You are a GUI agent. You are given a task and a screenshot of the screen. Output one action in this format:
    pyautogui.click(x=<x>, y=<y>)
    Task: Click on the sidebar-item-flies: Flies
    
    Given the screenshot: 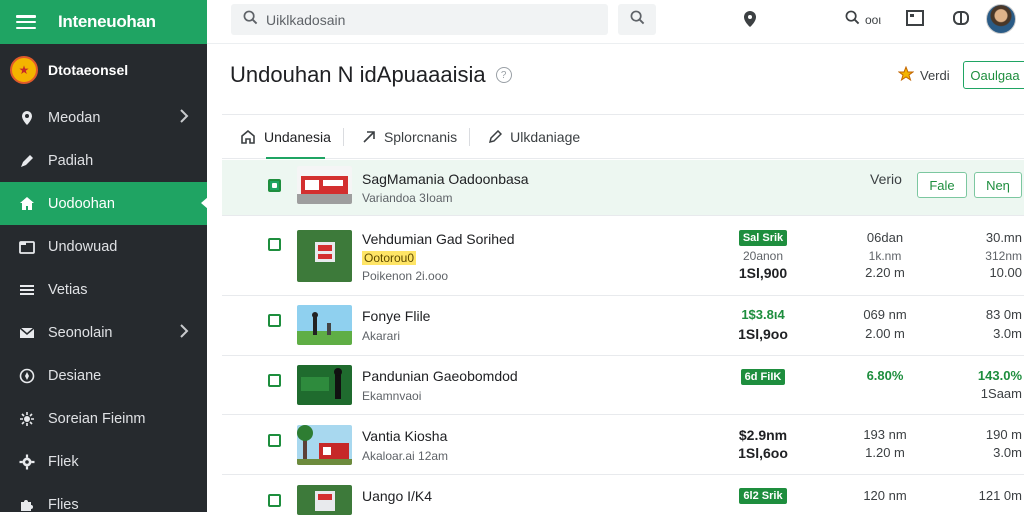 What is the action you would take?
    pyautogui.click(x=103, y=504)
    